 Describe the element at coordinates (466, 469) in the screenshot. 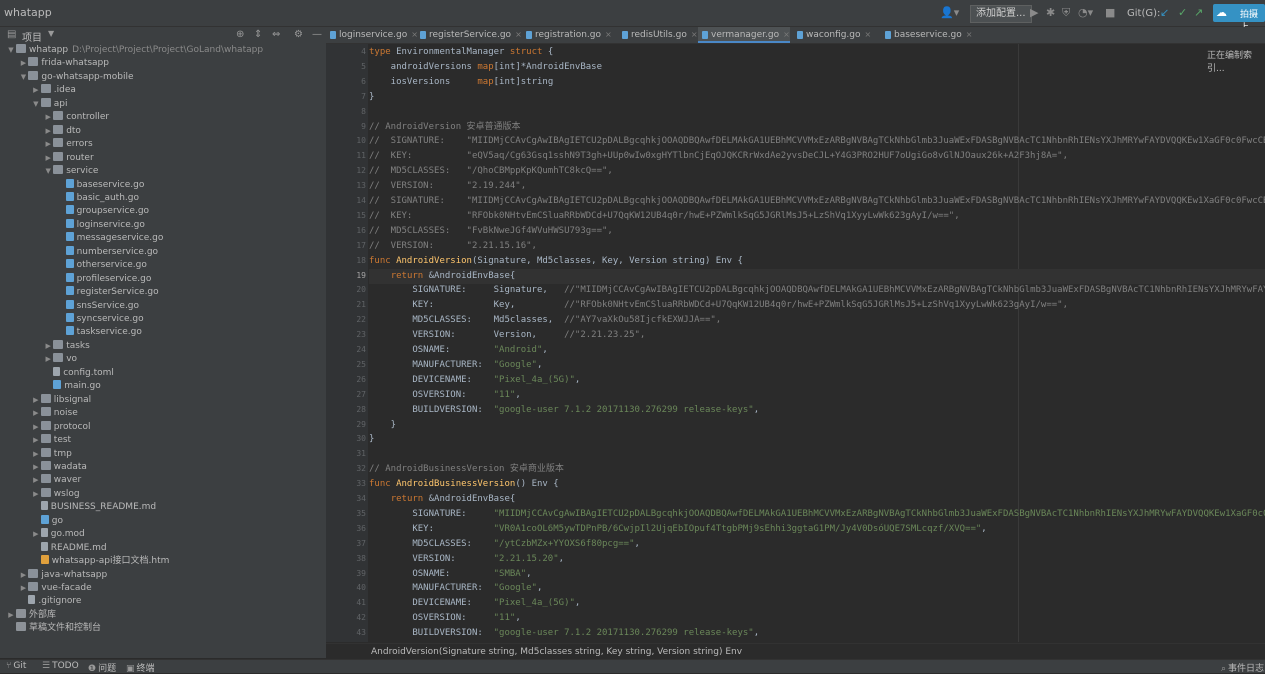

I see `code-line: // AndroidBusinessVersion 安卓商业版本` at that location.